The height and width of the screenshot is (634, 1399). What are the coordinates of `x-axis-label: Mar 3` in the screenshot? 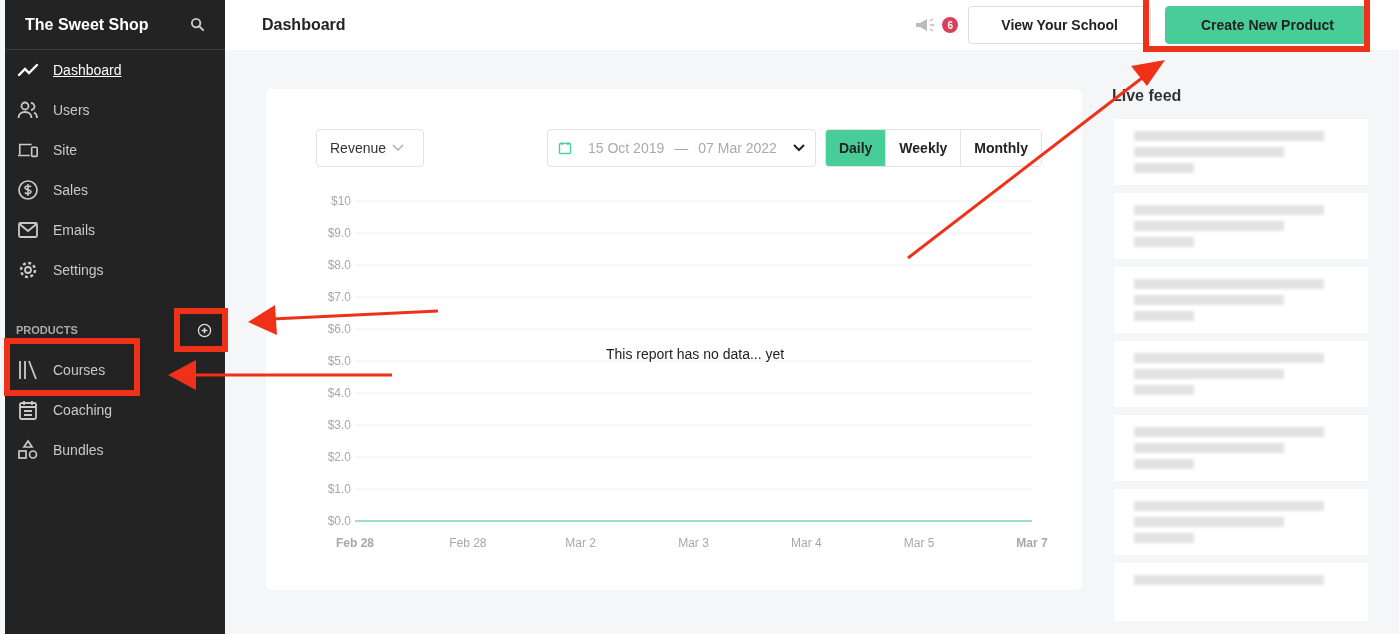 It's located at (693, 543).